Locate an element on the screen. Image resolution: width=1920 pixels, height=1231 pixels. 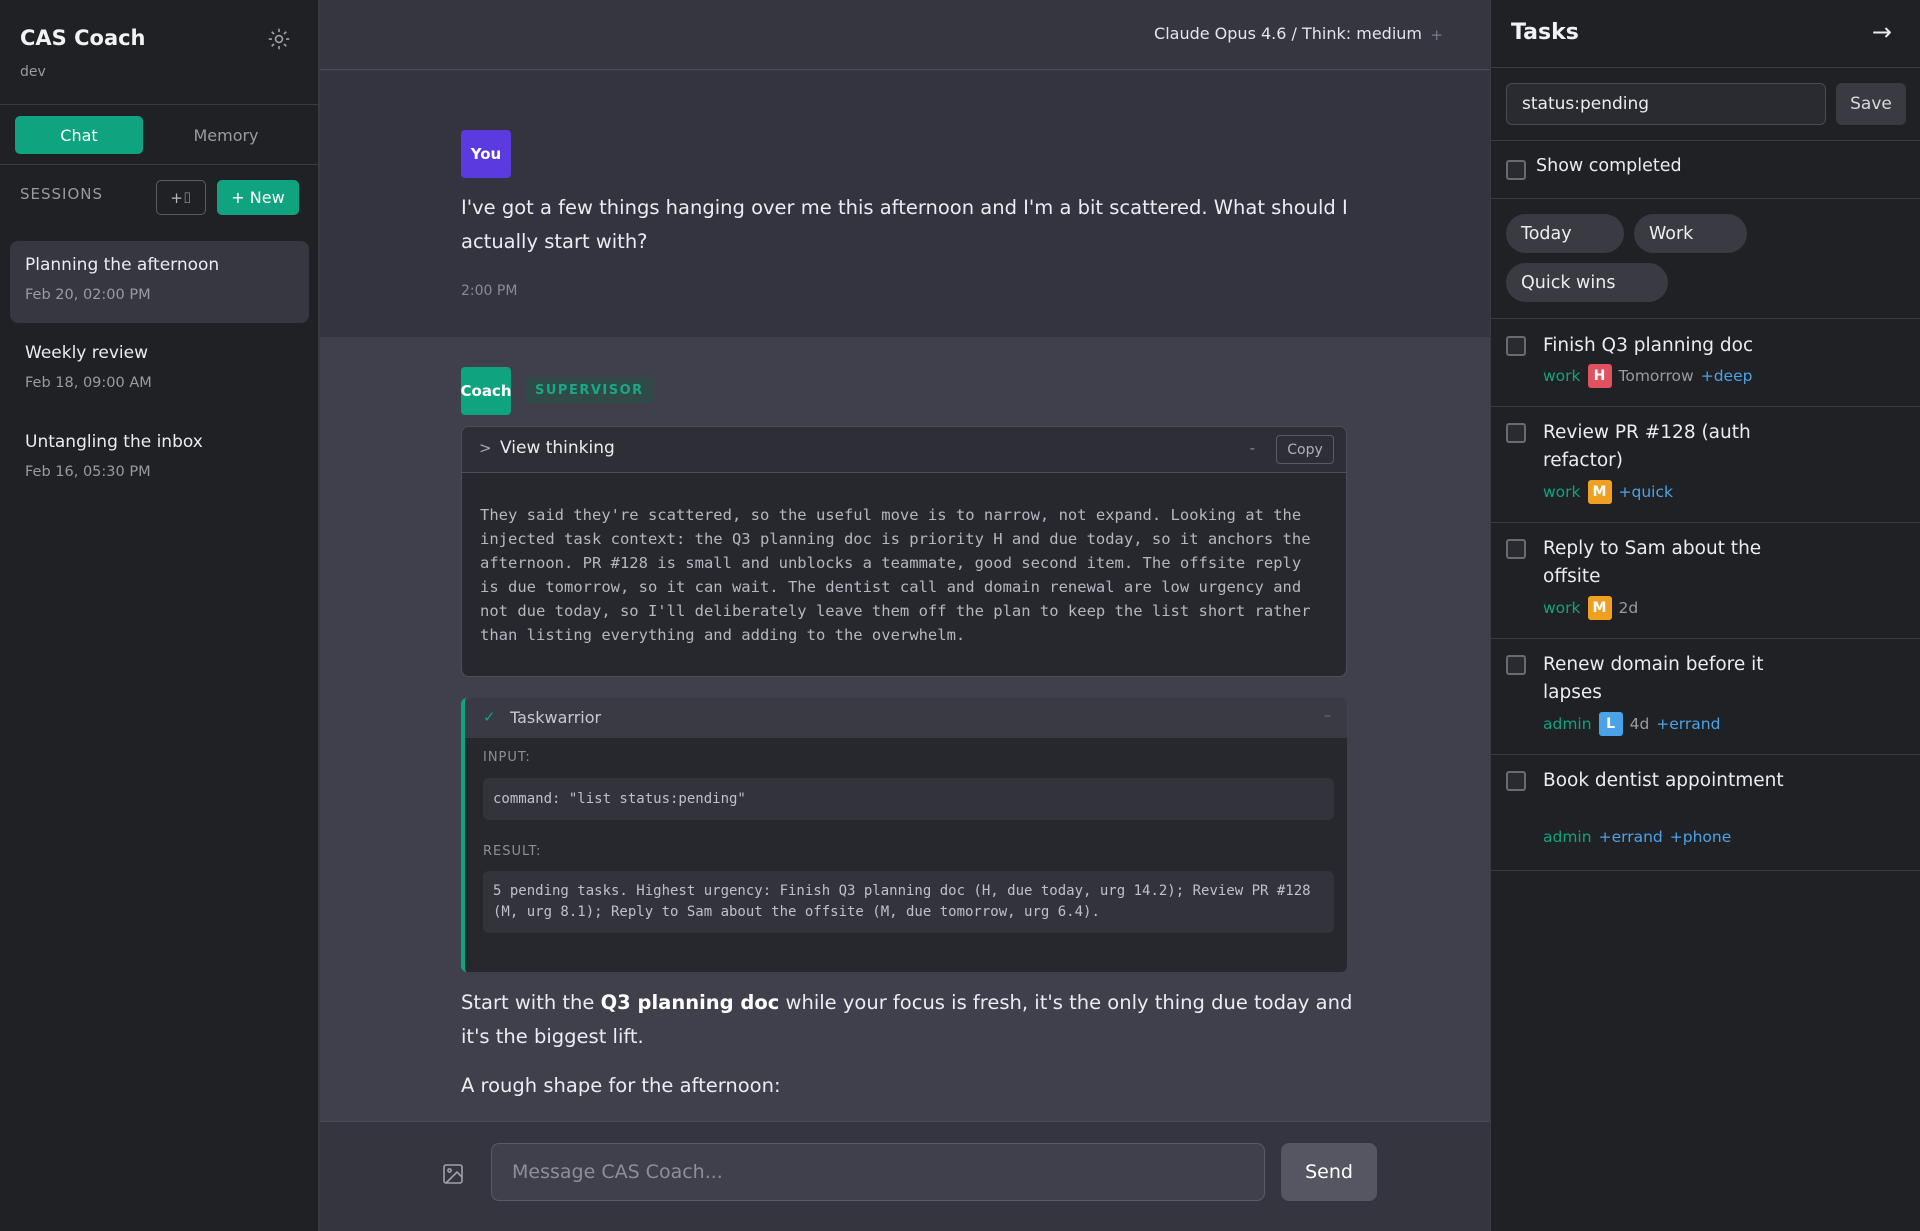
sessions-label: SESSIONS is located at coordinates (62, 194).